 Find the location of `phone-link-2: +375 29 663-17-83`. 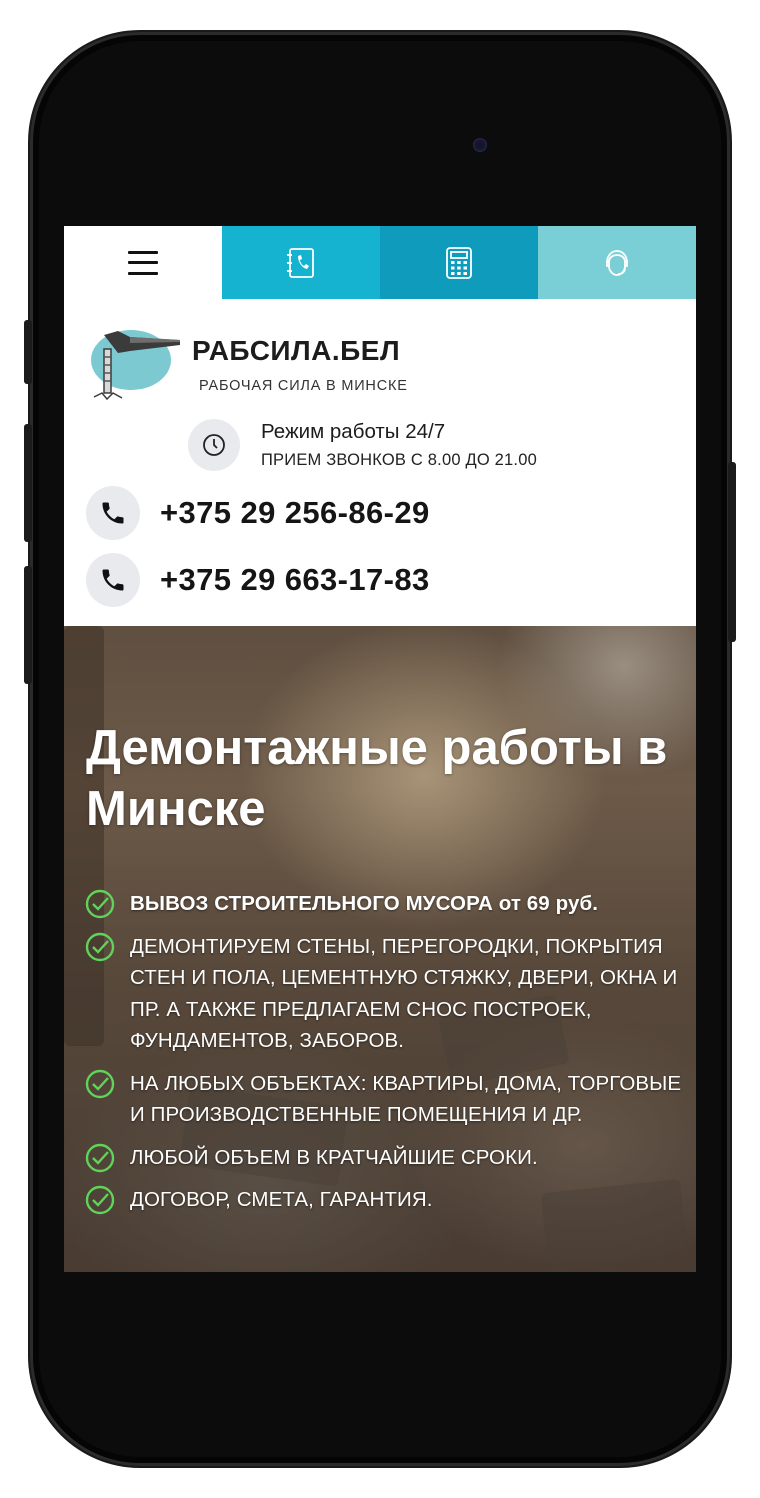

phone-link-2: +375 29 663-17-83 is located at coordinates (258, 580).